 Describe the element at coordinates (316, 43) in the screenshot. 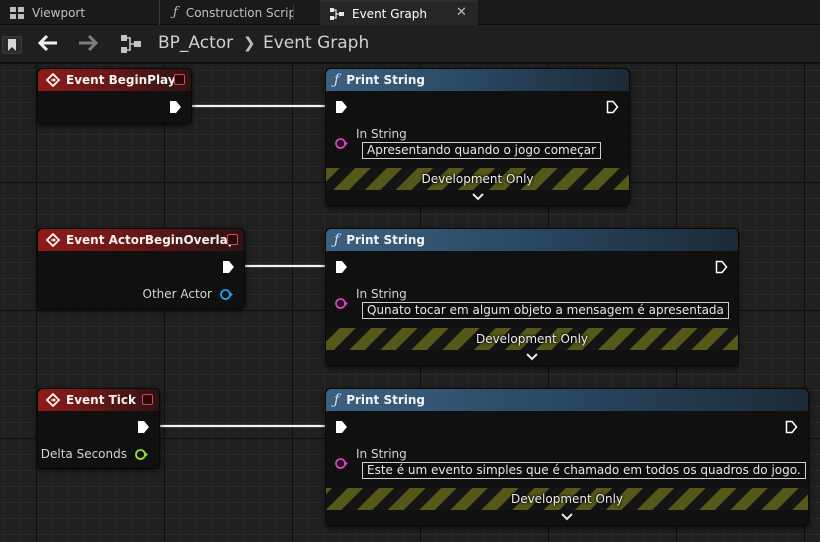

I see `breadcrumb-graph: Event Graph` at that location.